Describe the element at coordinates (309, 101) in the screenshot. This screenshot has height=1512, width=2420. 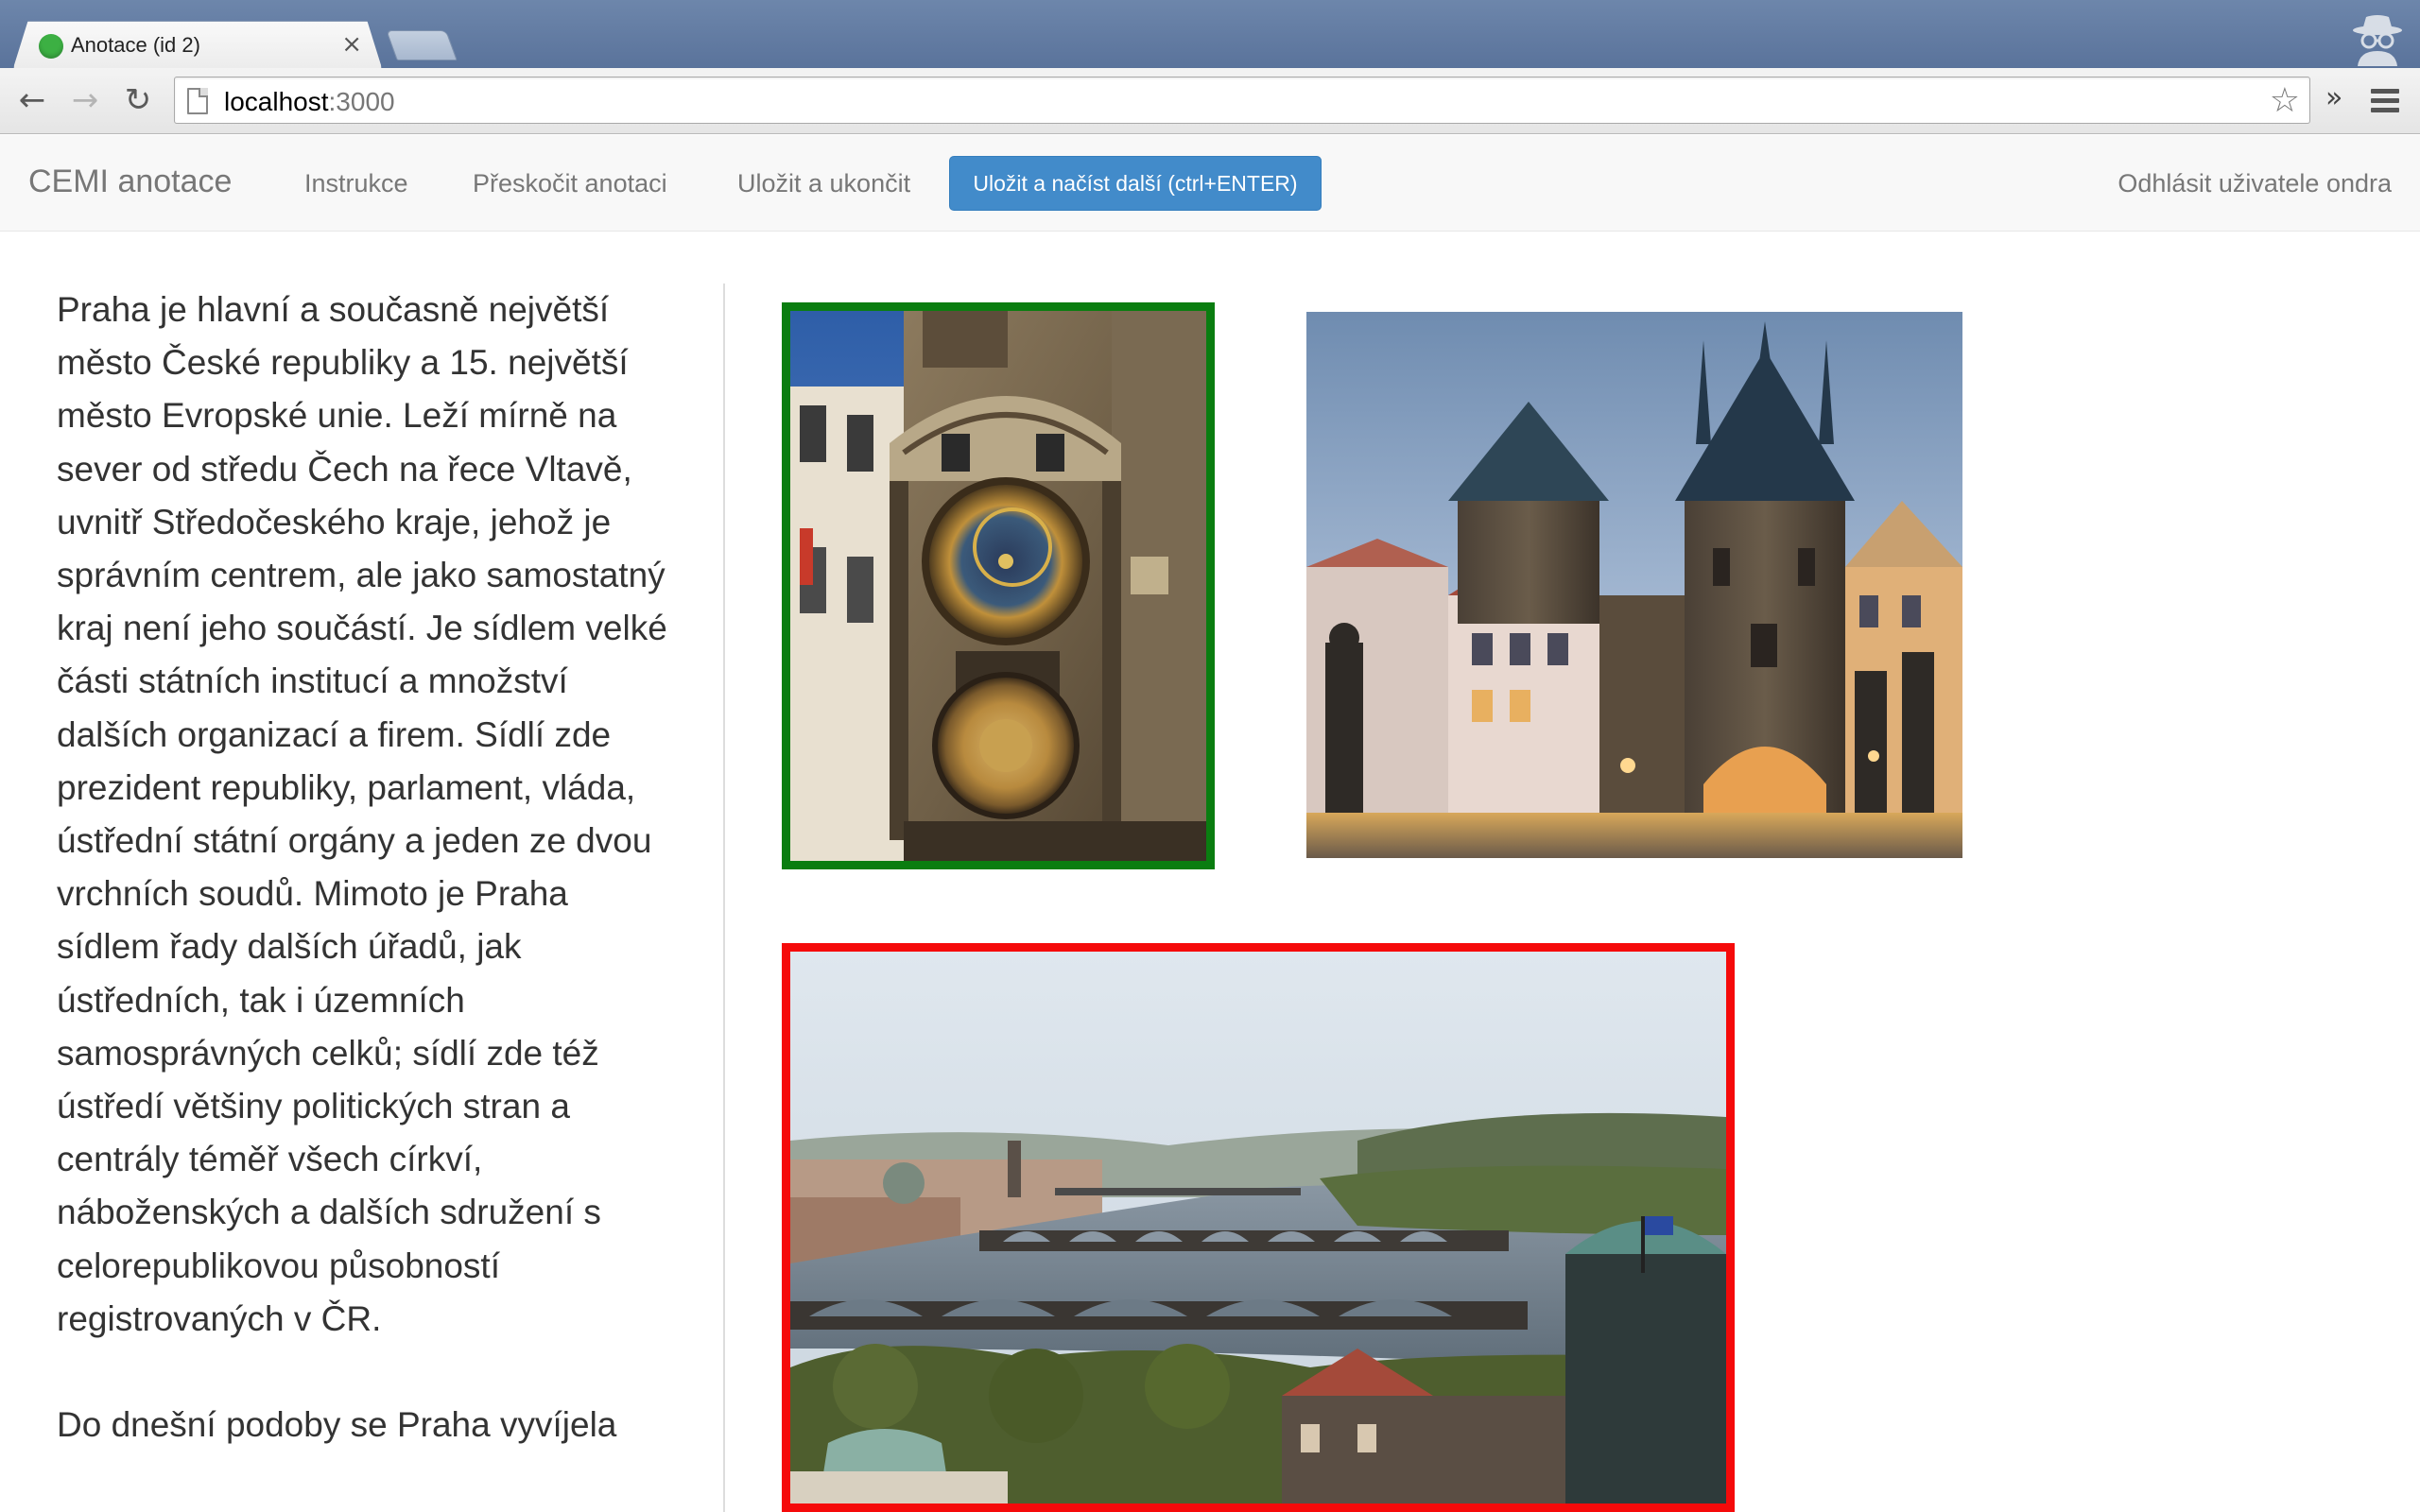
I see `url-text: localhost:3000` at that location.